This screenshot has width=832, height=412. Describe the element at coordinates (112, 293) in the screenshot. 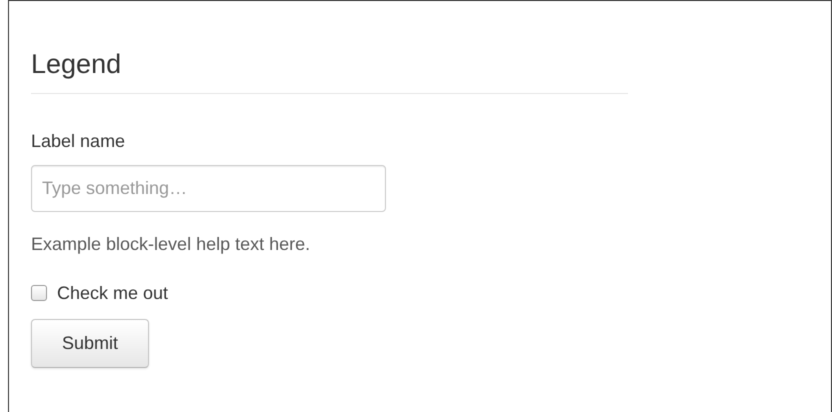

I see `checkbox-label: Check me out` at that location.